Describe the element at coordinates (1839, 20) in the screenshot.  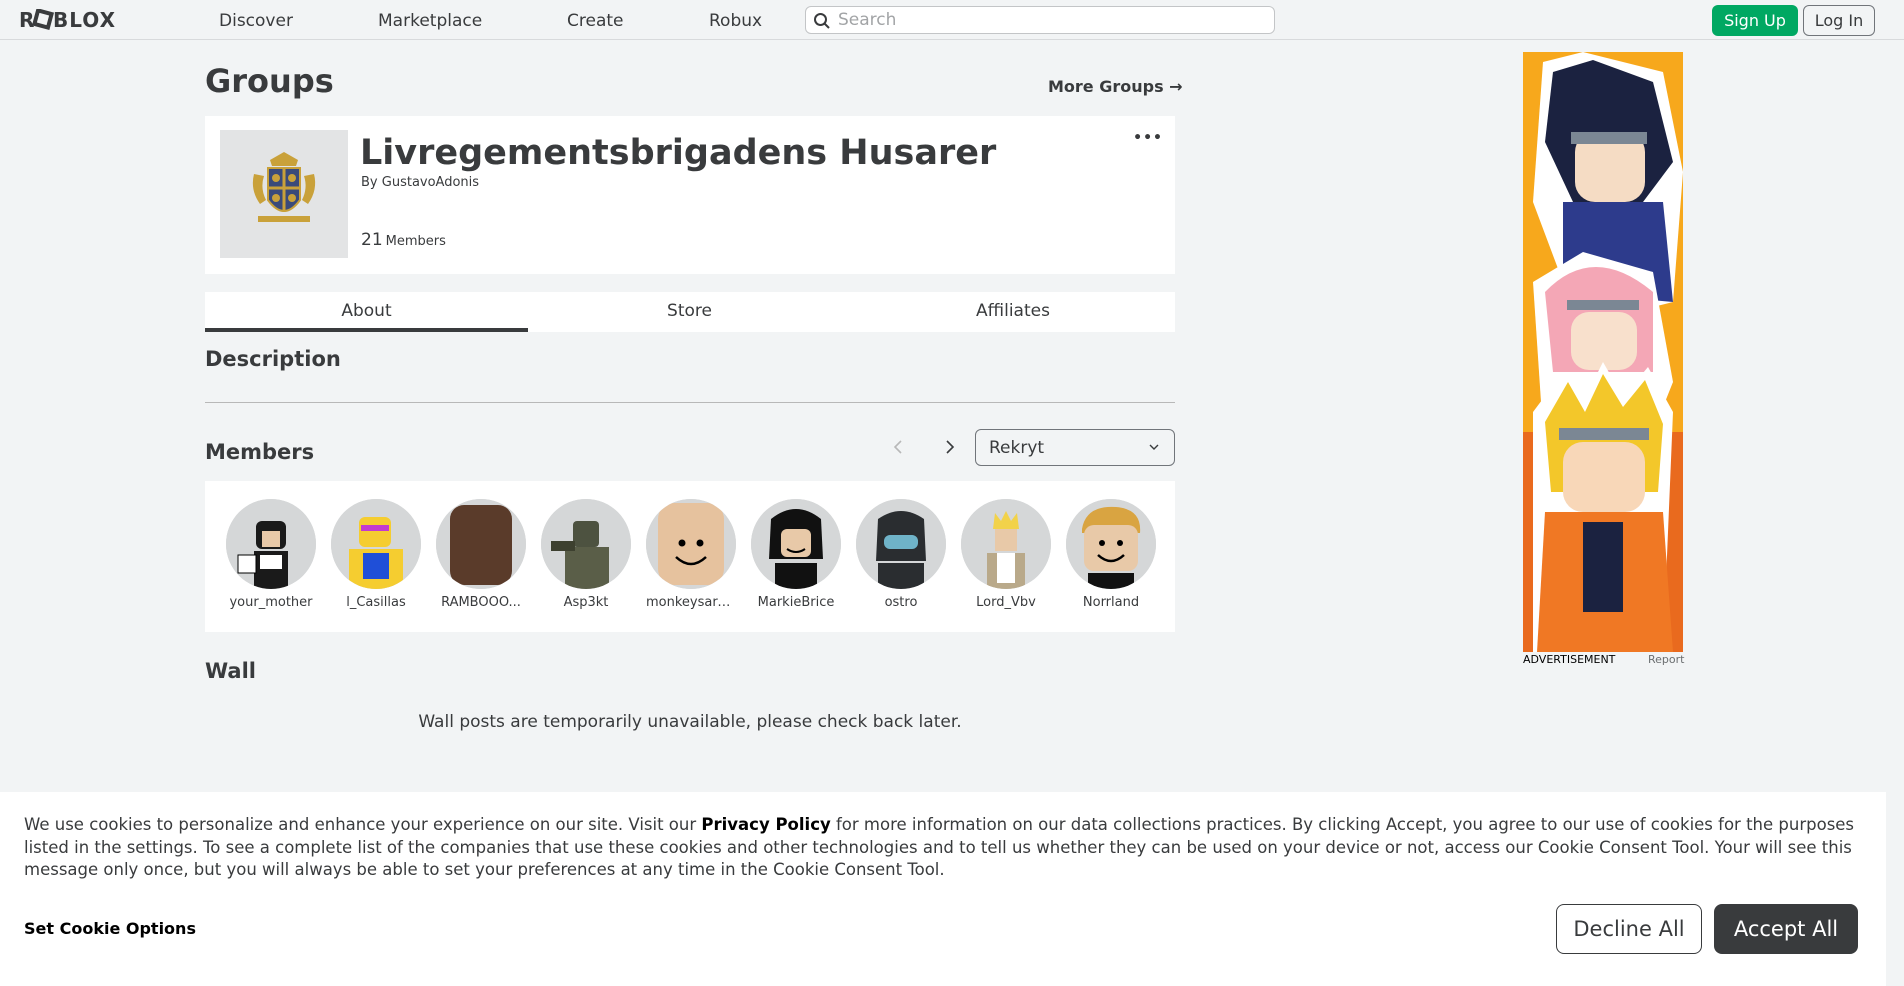
I see `log-in-button: Log In` at that location.